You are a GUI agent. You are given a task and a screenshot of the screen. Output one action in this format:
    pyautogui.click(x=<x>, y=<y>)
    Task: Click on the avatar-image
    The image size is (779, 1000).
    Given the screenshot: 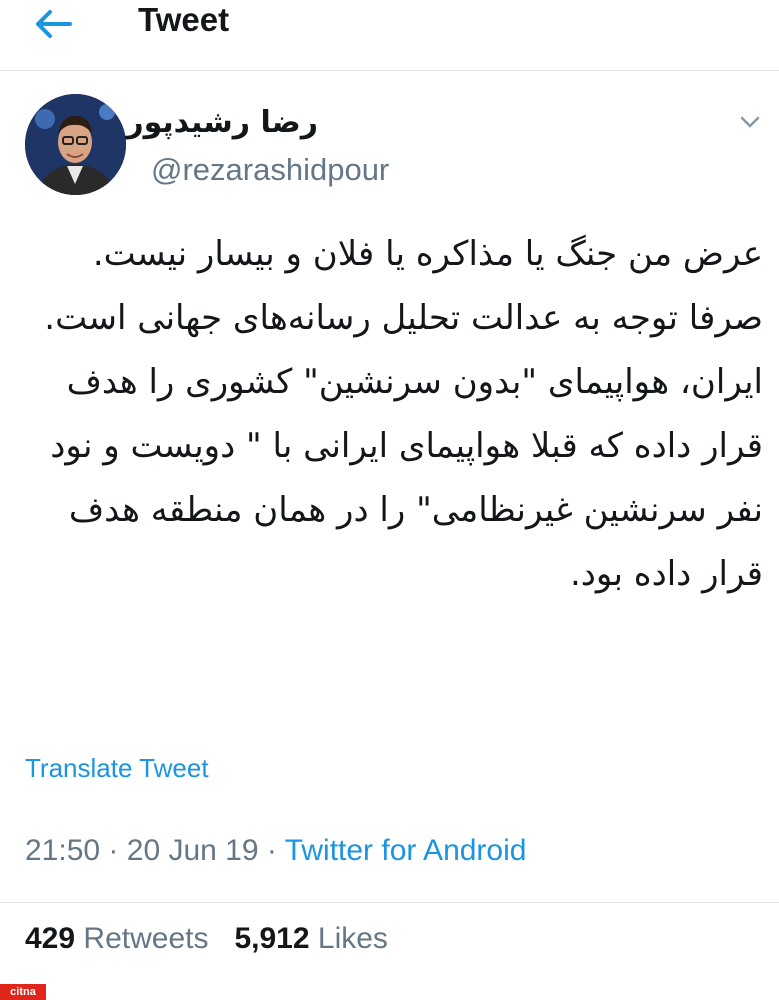 What is the action you would take?
    pyautogui.click(x=75, y=144)
    